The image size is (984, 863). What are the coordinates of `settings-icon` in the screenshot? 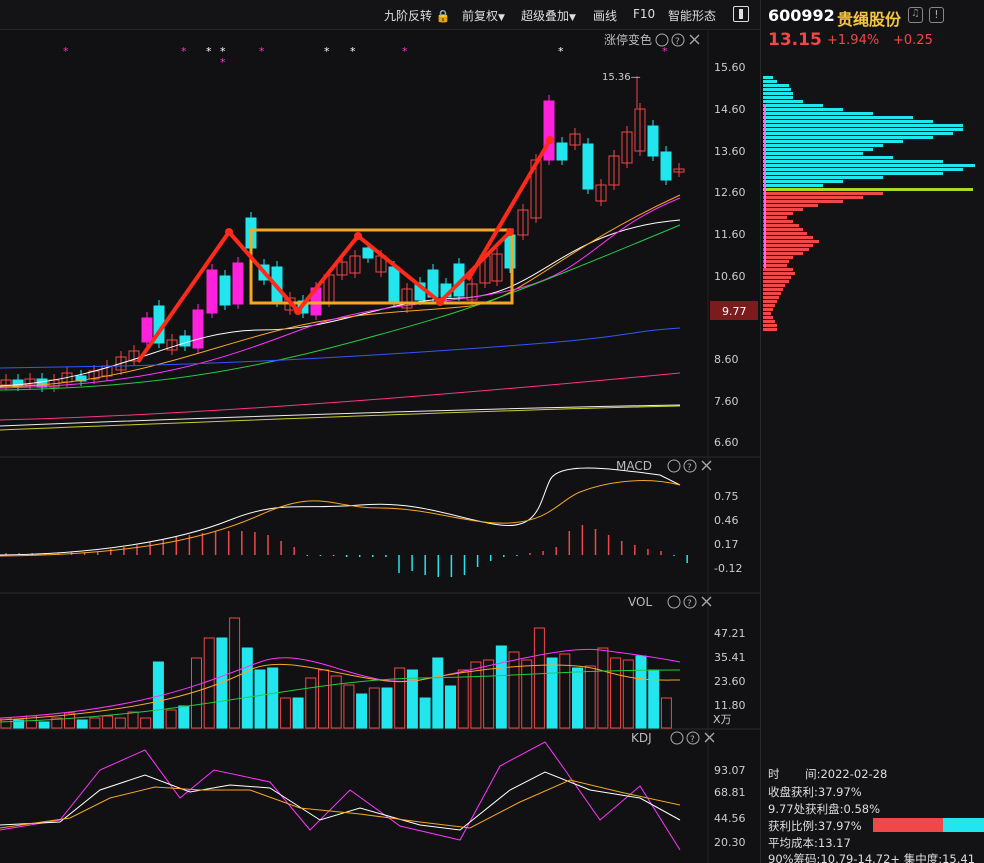 It's located at (677, 738).